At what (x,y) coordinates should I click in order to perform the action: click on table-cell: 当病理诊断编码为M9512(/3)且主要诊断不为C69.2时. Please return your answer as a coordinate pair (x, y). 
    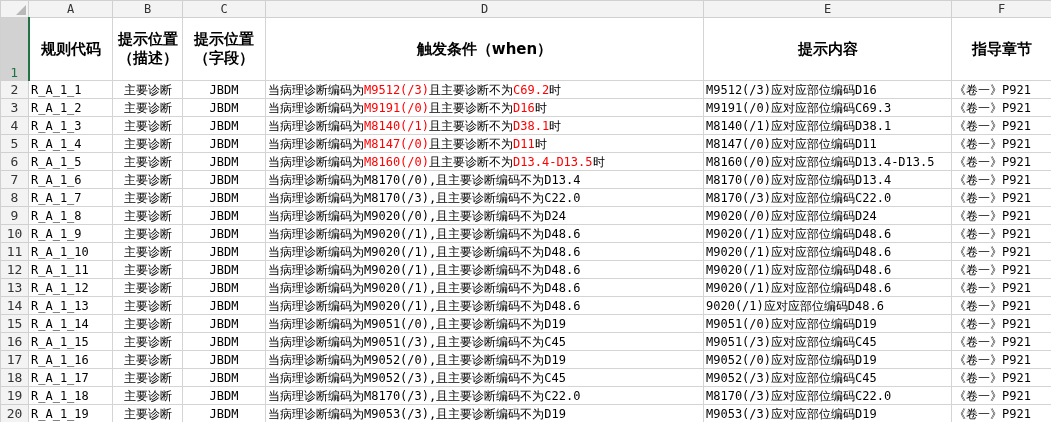
    Looking at the image, I should click on (484, 89).